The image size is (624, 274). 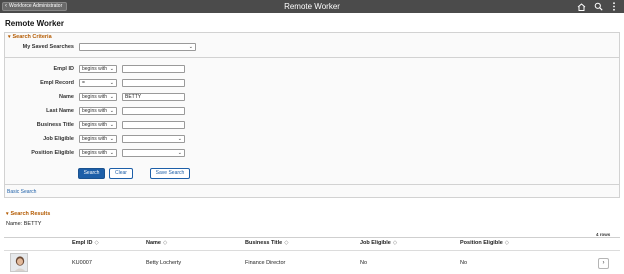 I want to click on cell-name: Betty Locherty, so click(x=164, y=263).